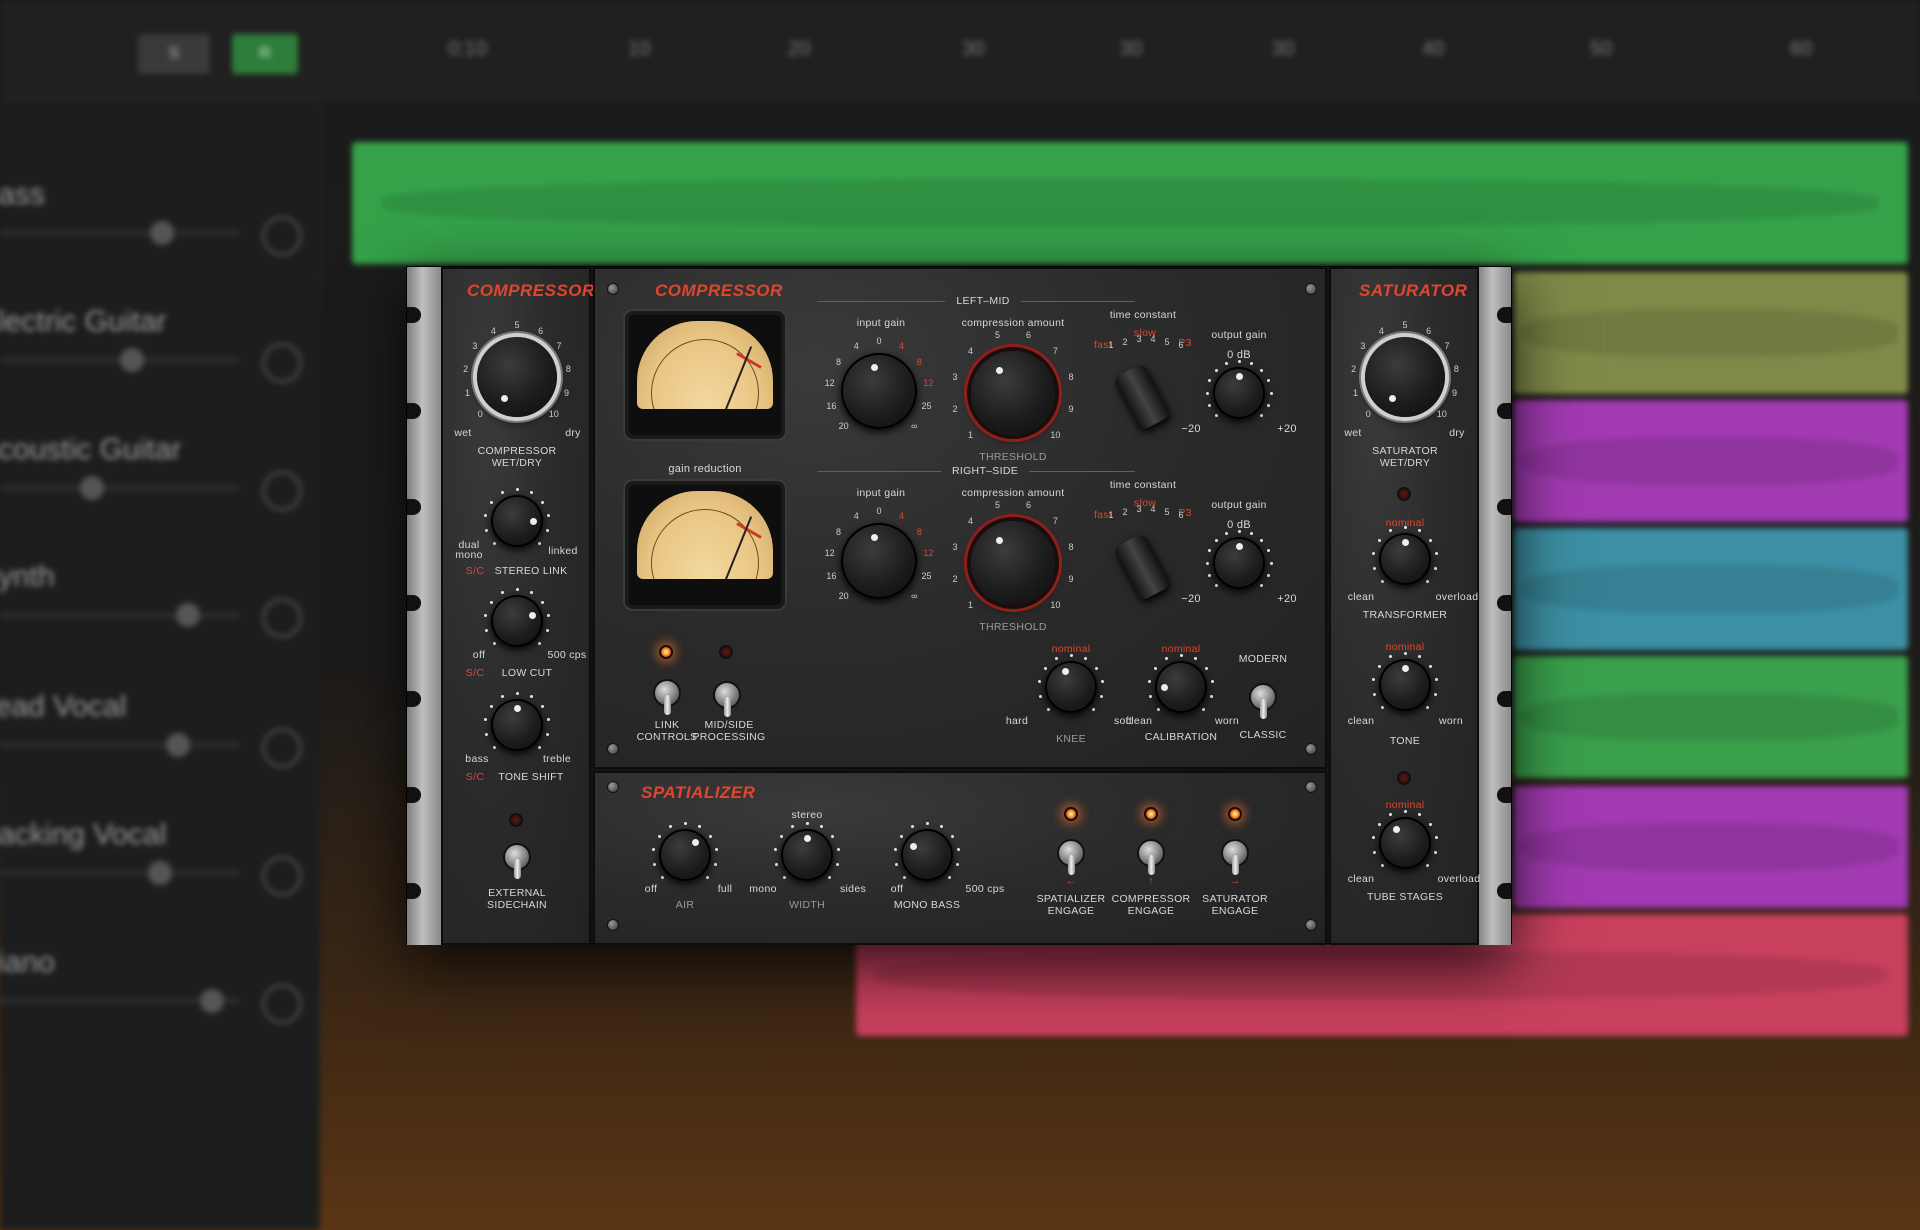  What do you see at coordinates (1405, 843) in the screenshot?
I see `tube-stages-knob` at bounding box center [1405, 843].